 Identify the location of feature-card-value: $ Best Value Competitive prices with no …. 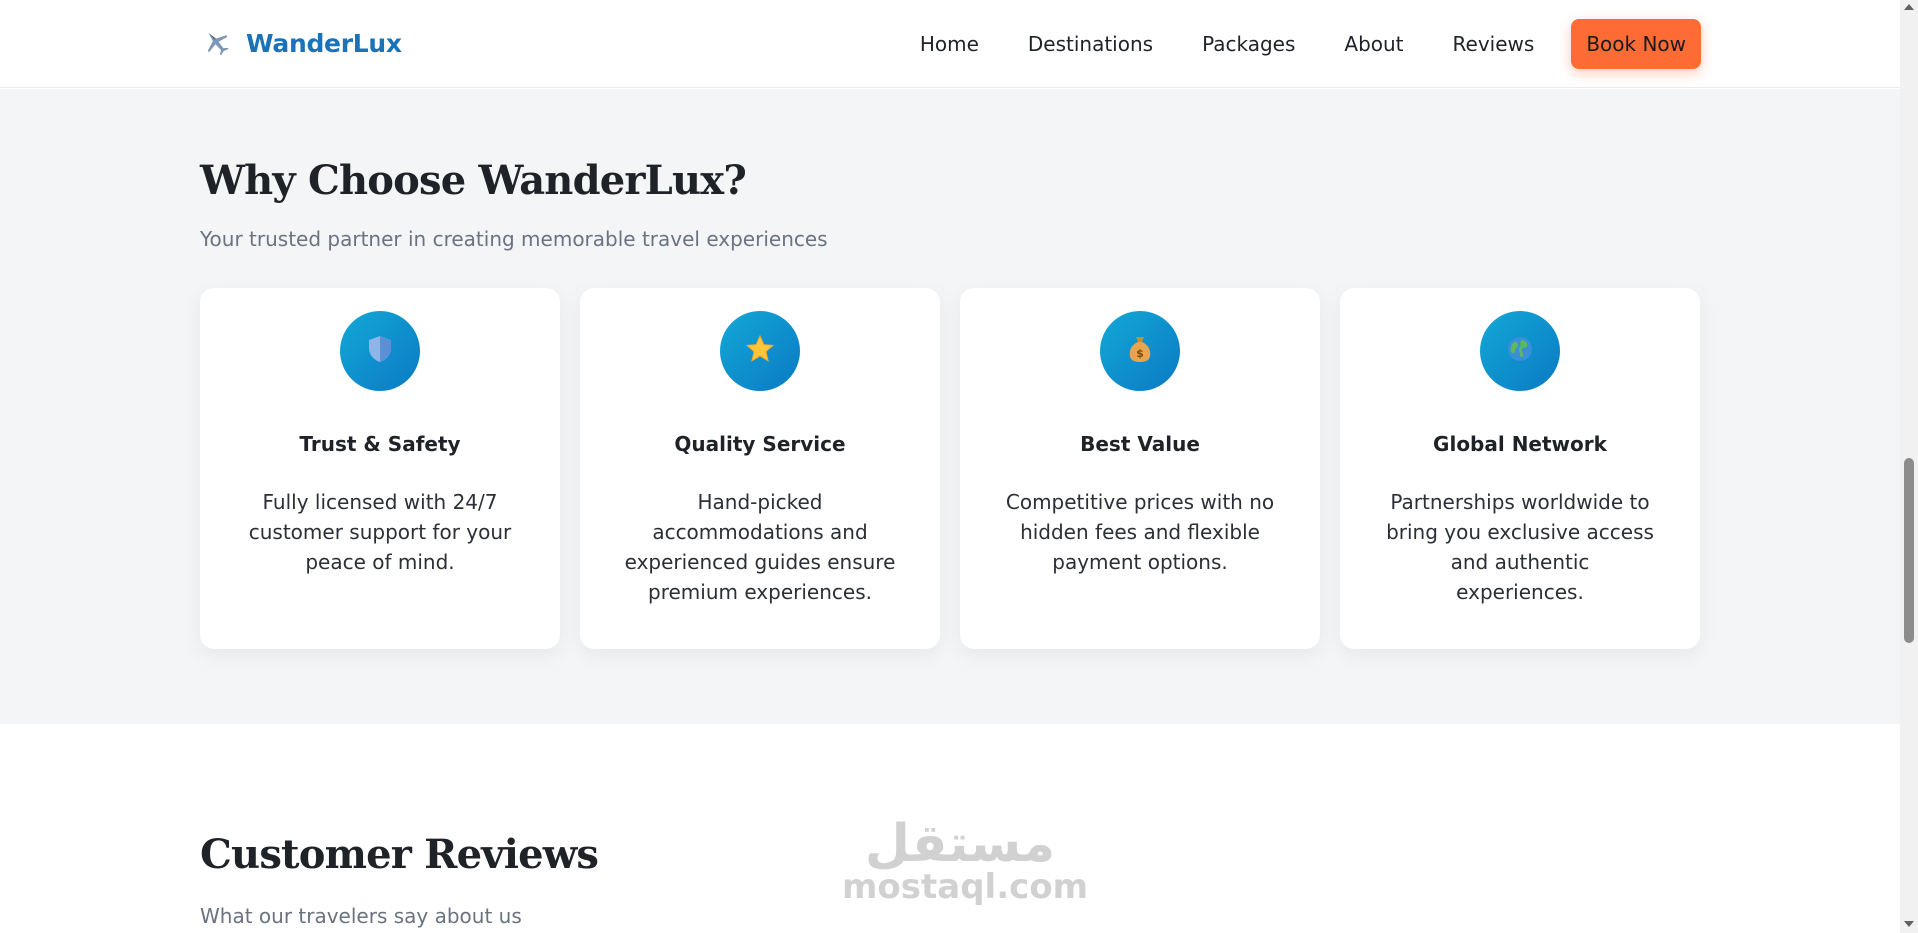
(1140, 468).